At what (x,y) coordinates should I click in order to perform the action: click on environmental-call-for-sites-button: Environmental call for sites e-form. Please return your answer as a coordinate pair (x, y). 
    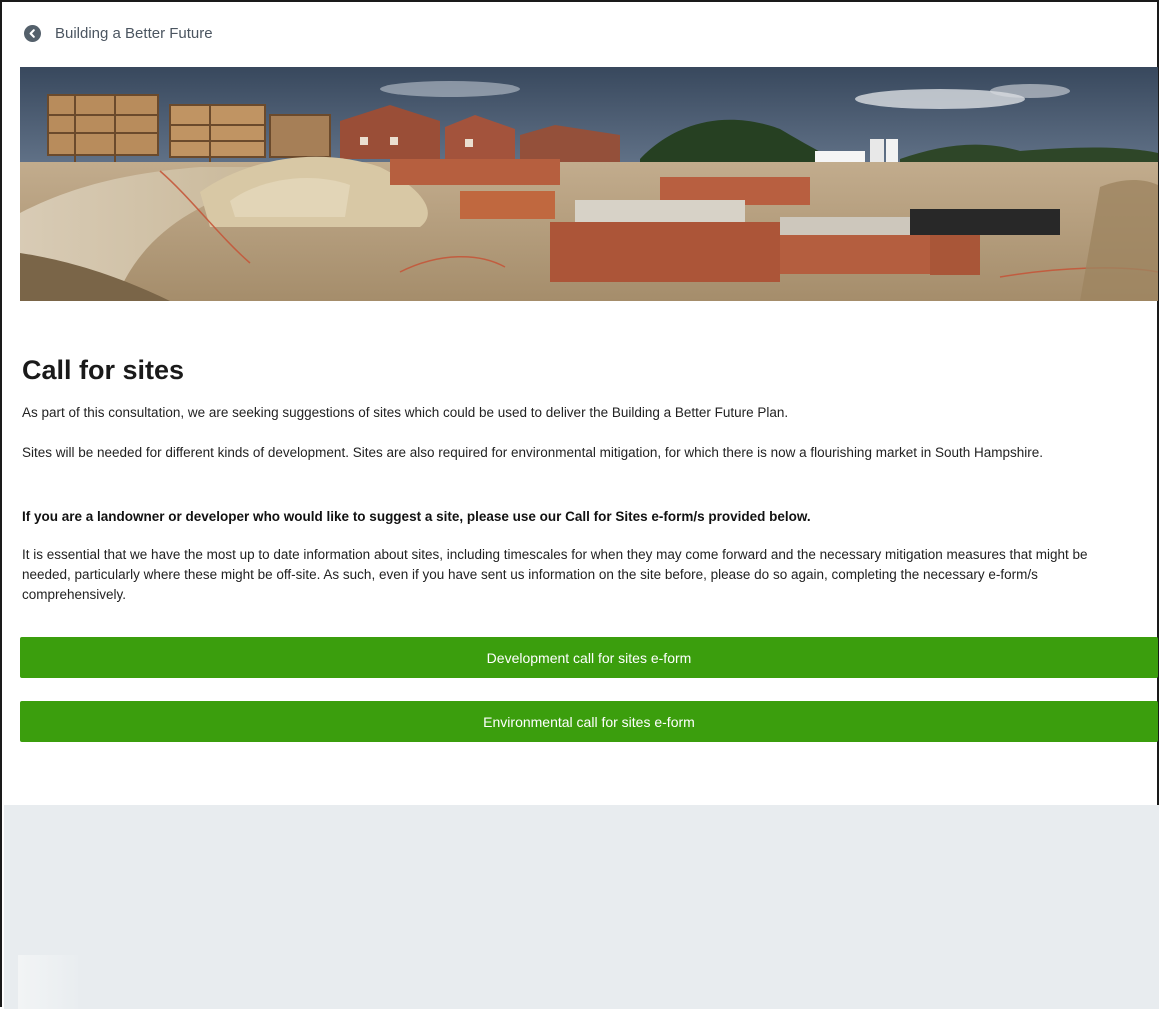
    Looking at the image, I should click on (589, 721).